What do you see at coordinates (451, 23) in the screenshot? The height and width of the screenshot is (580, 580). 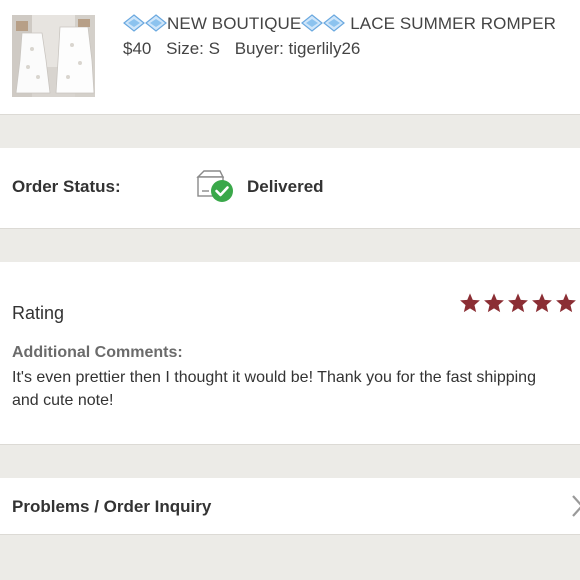 I see `product-title-suffix: LACE SUMMER ROMPER` at bounding box center [451, 23].